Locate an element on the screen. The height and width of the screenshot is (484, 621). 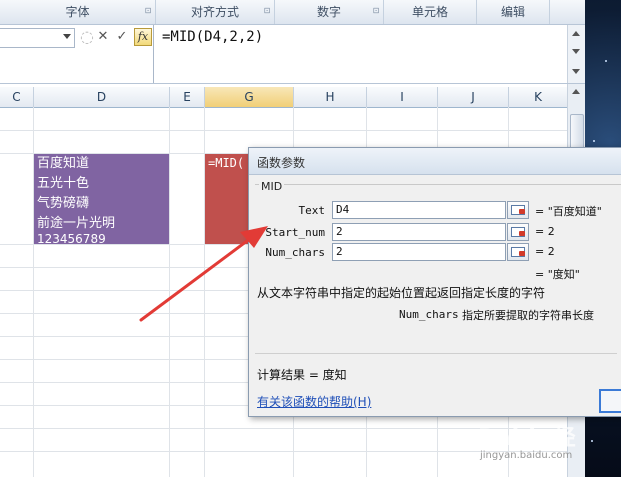
cancel-icon: ✕ is located at coordinates (103, 37).